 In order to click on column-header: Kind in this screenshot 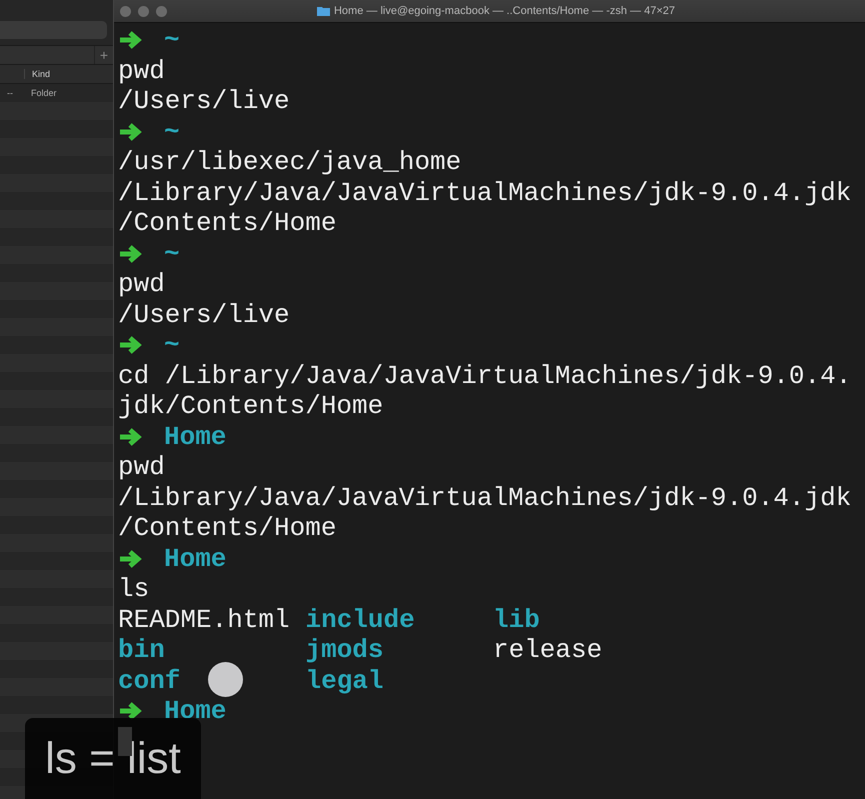, I will do `click(37, 74)`.